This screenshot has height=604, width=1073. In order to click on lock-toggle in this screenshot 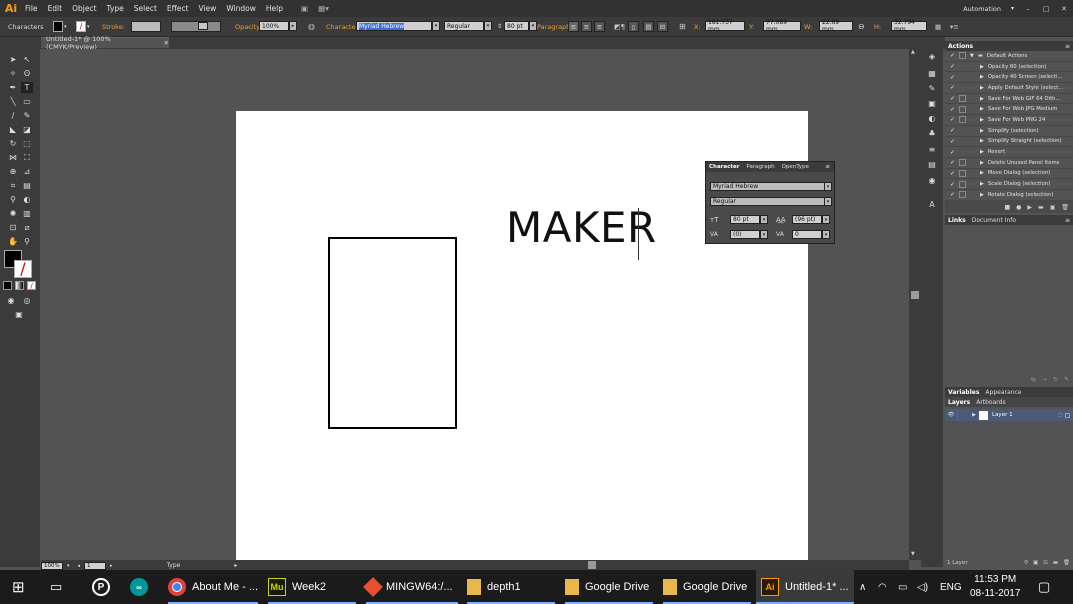, I will do `click(963, 415)`.